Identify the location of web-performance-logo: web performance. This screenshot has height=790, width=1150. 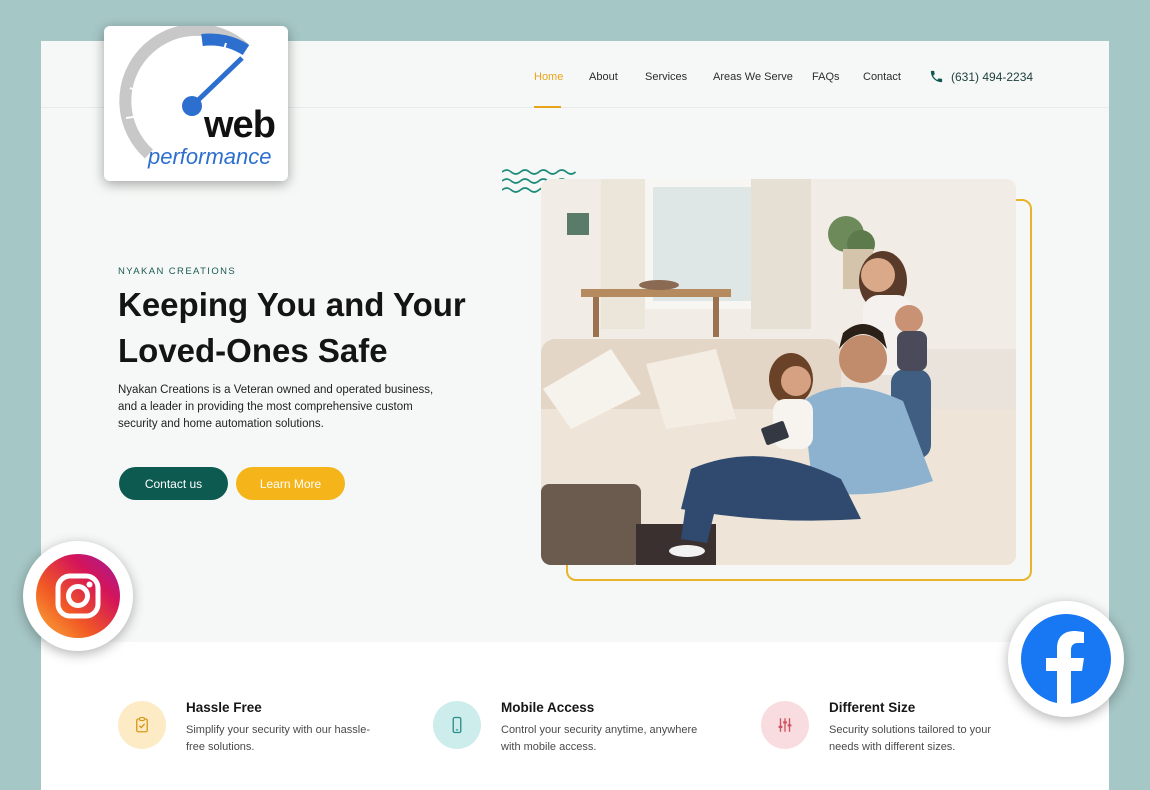
(196, 103).